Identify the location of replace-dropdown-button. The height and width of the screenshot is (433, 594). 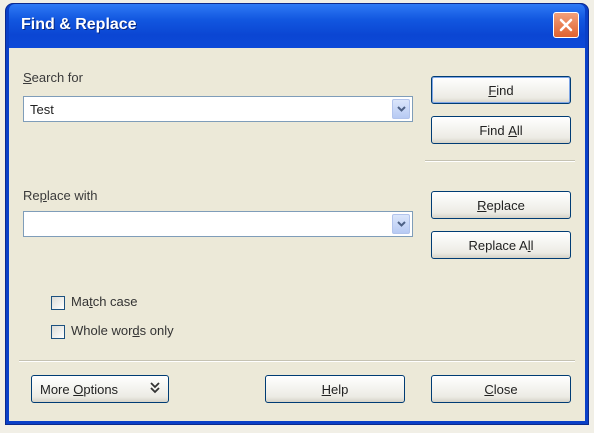
(401, 224).